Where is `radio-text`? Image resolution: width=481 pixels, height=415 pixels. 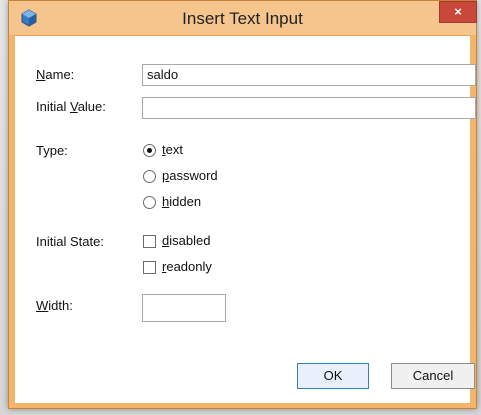
radio-text is located at coordinates (149, 150).